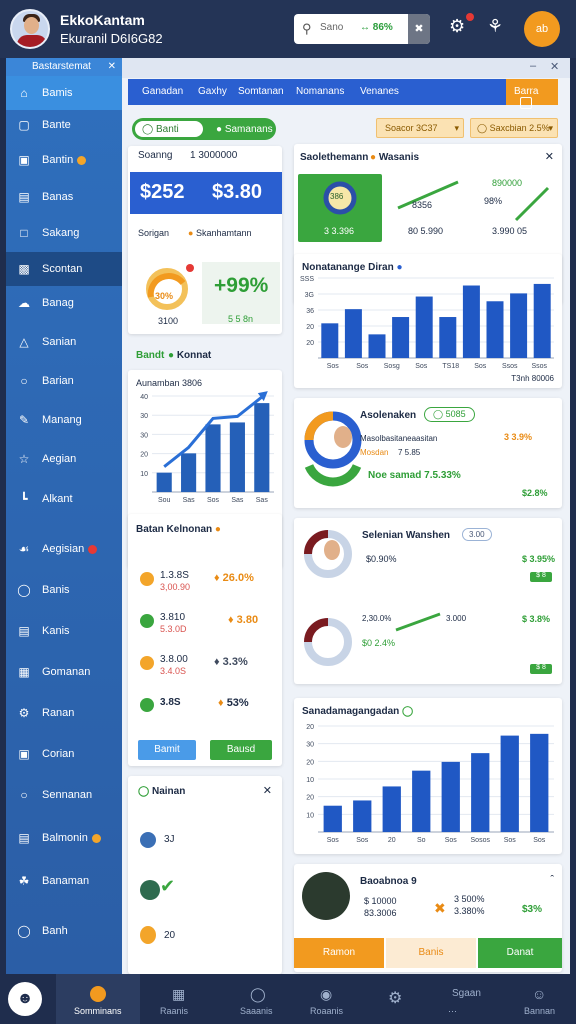 The image size is (576, 1024). What do you see at coordinates (419, 29) in the screenshot?
I see `search-clear-button: ✖` at bounding box center [419, 29].